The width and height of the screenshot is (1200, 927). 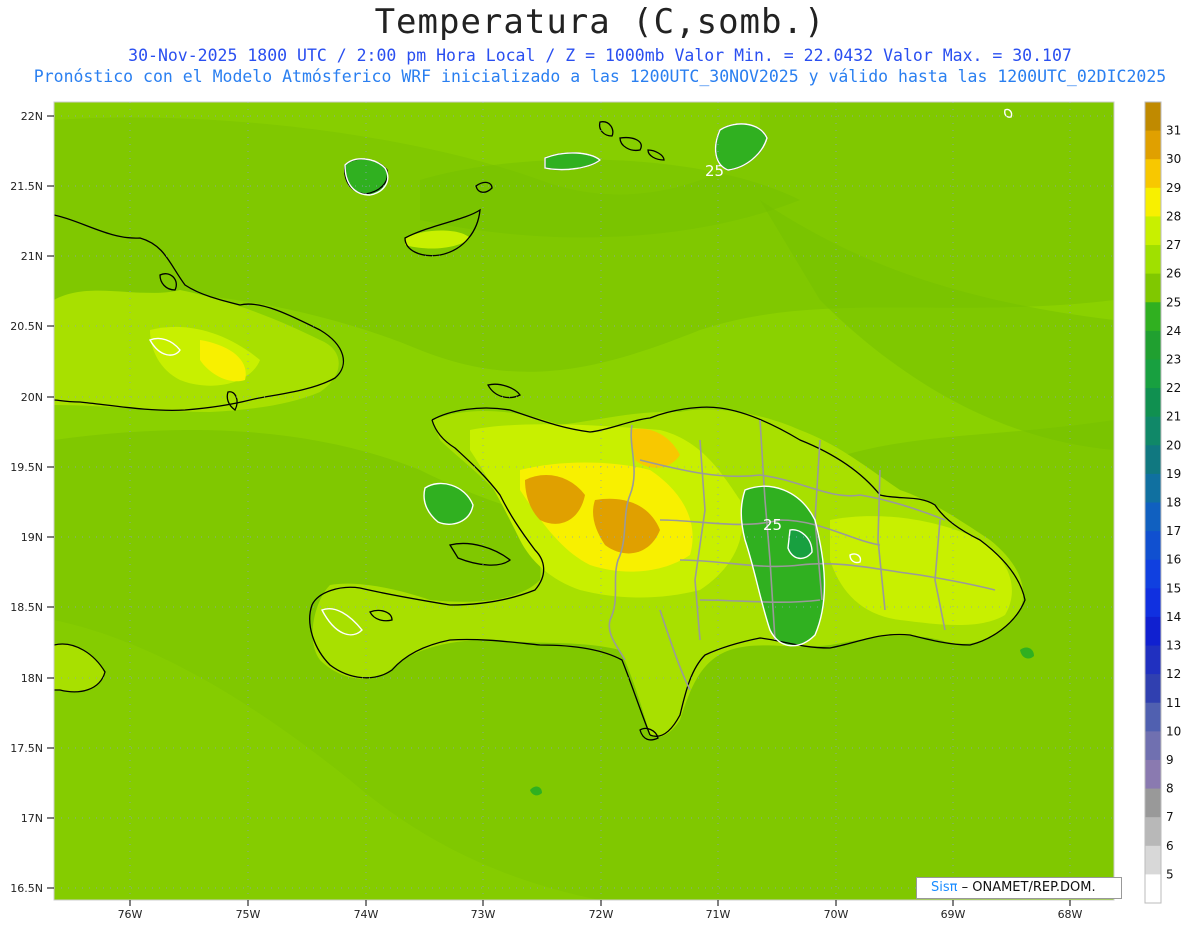 What do you see at coordinates (26, 888) in the screenshot?
I see `lat-label: 16.5N` at bounding box center [26, 888].